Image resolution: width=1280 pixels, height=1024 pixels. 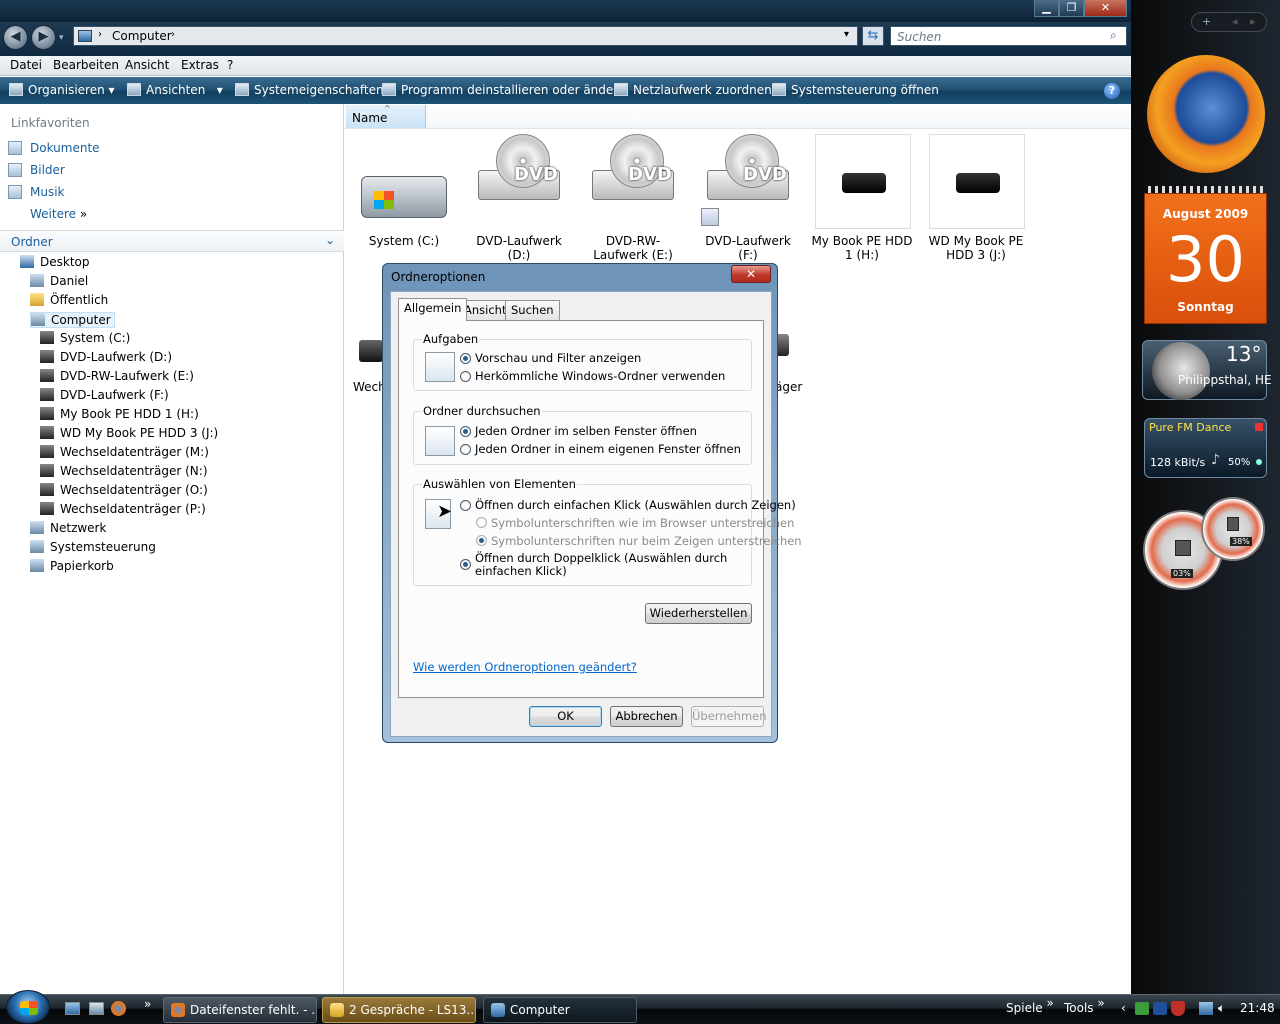 I want to click on radio-gadget: Pure FM Dance 128 kBit/s ♪ 50%, so click(x=1205, y=448).